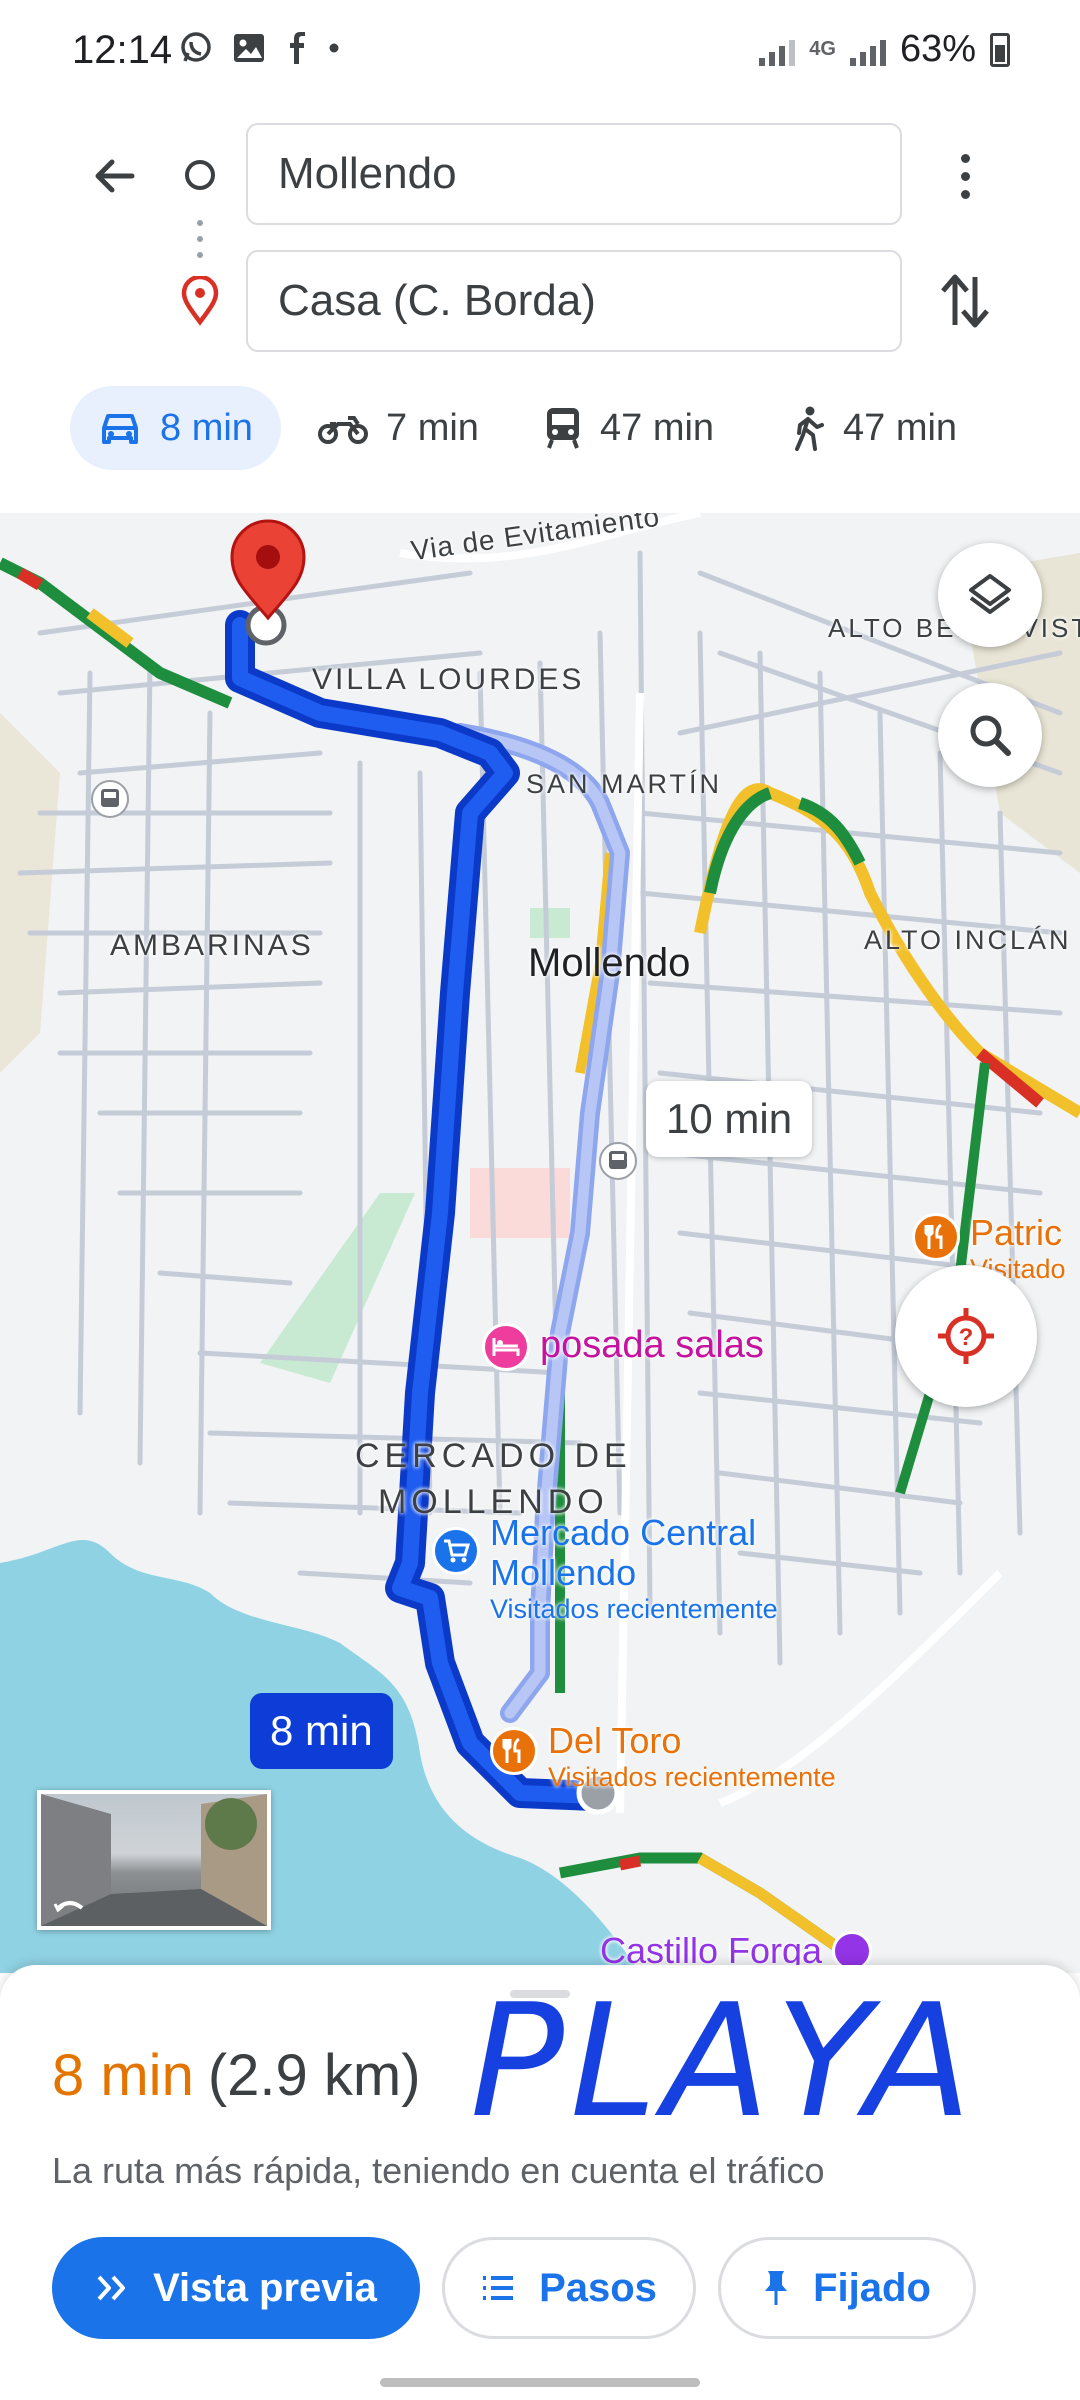  Describe the element at coordinates (123, 2075) in the screenshot. I see `route-duration: 8 min` at that location.